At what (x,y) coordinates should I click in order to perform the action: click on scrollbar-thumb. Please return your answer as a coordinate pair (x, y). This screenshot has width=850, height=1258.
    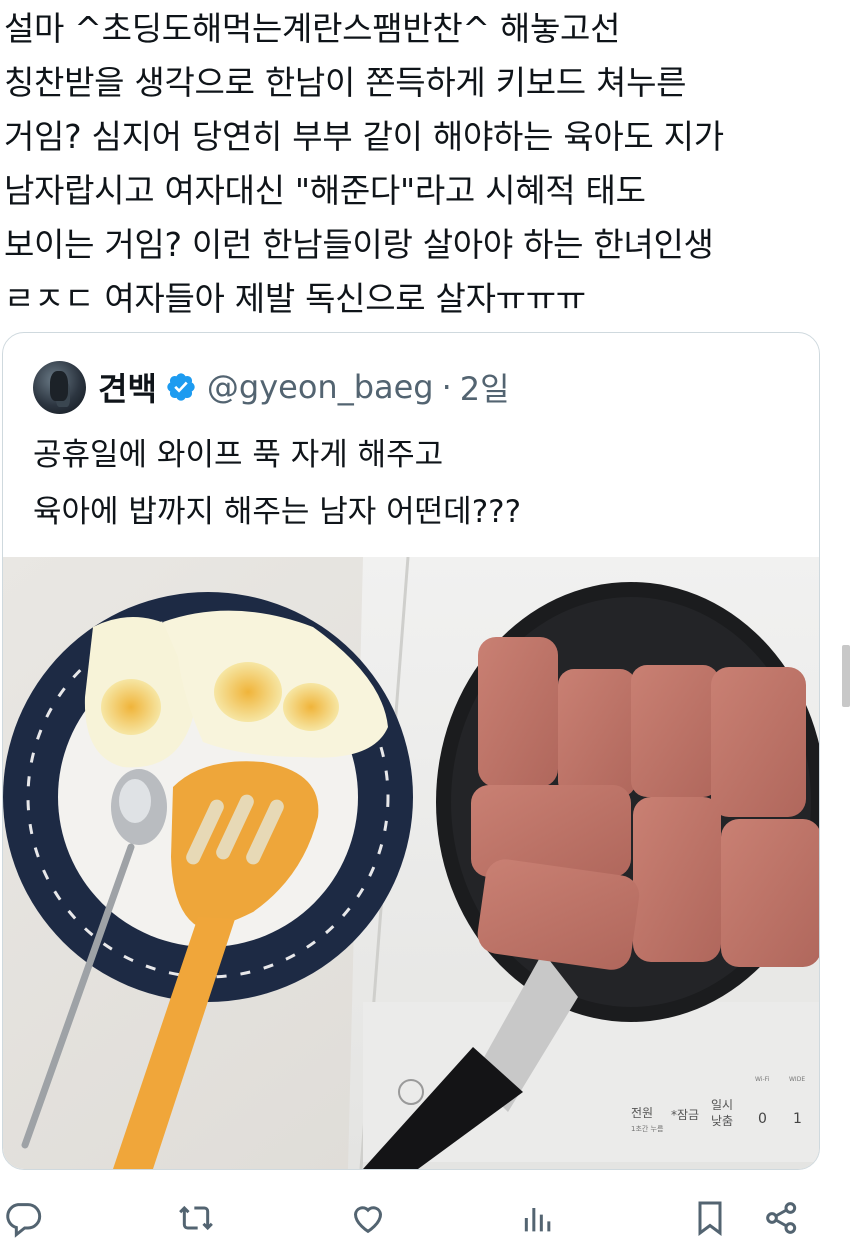
    Looking at the image, I should click on (846, 676).